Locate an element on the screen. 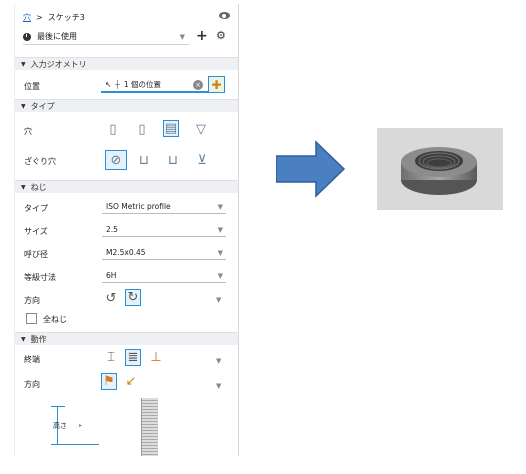 Image resolution: width=526 pixels, height=474 pixels. crosshair-icon: ┼ is located at coordinates (117, 84).